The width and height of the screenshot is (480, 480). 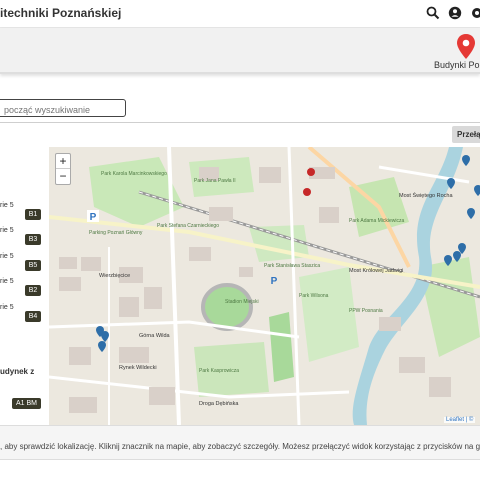 What do you see at coordinates (33, 214) in the screenshot?
I see `building-badge: B1` at bounding box center [33, 214].